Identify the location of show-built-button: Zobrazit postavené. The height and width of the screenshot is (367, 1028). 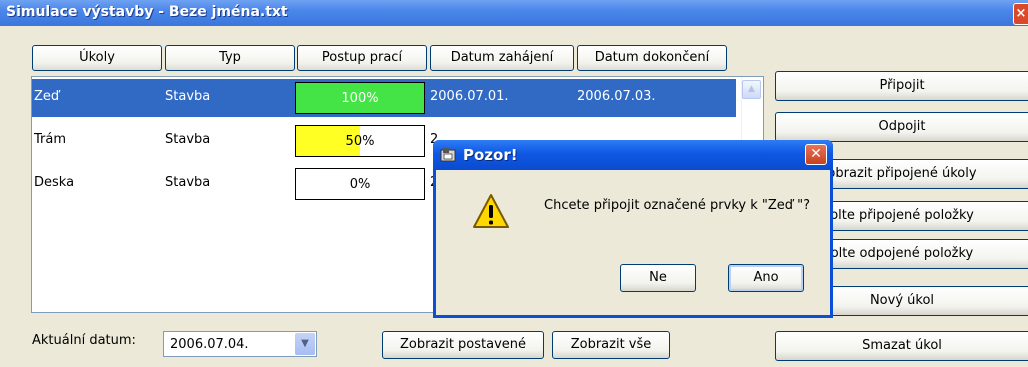
(463, 345).